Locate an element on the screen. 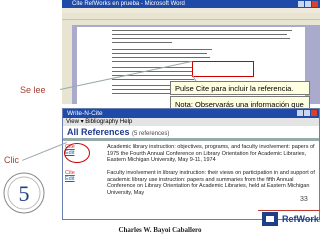 Image resolution: width=320 pixels, height=240 pixels. conference-logo: 5 is located at coordinates (24, 193).